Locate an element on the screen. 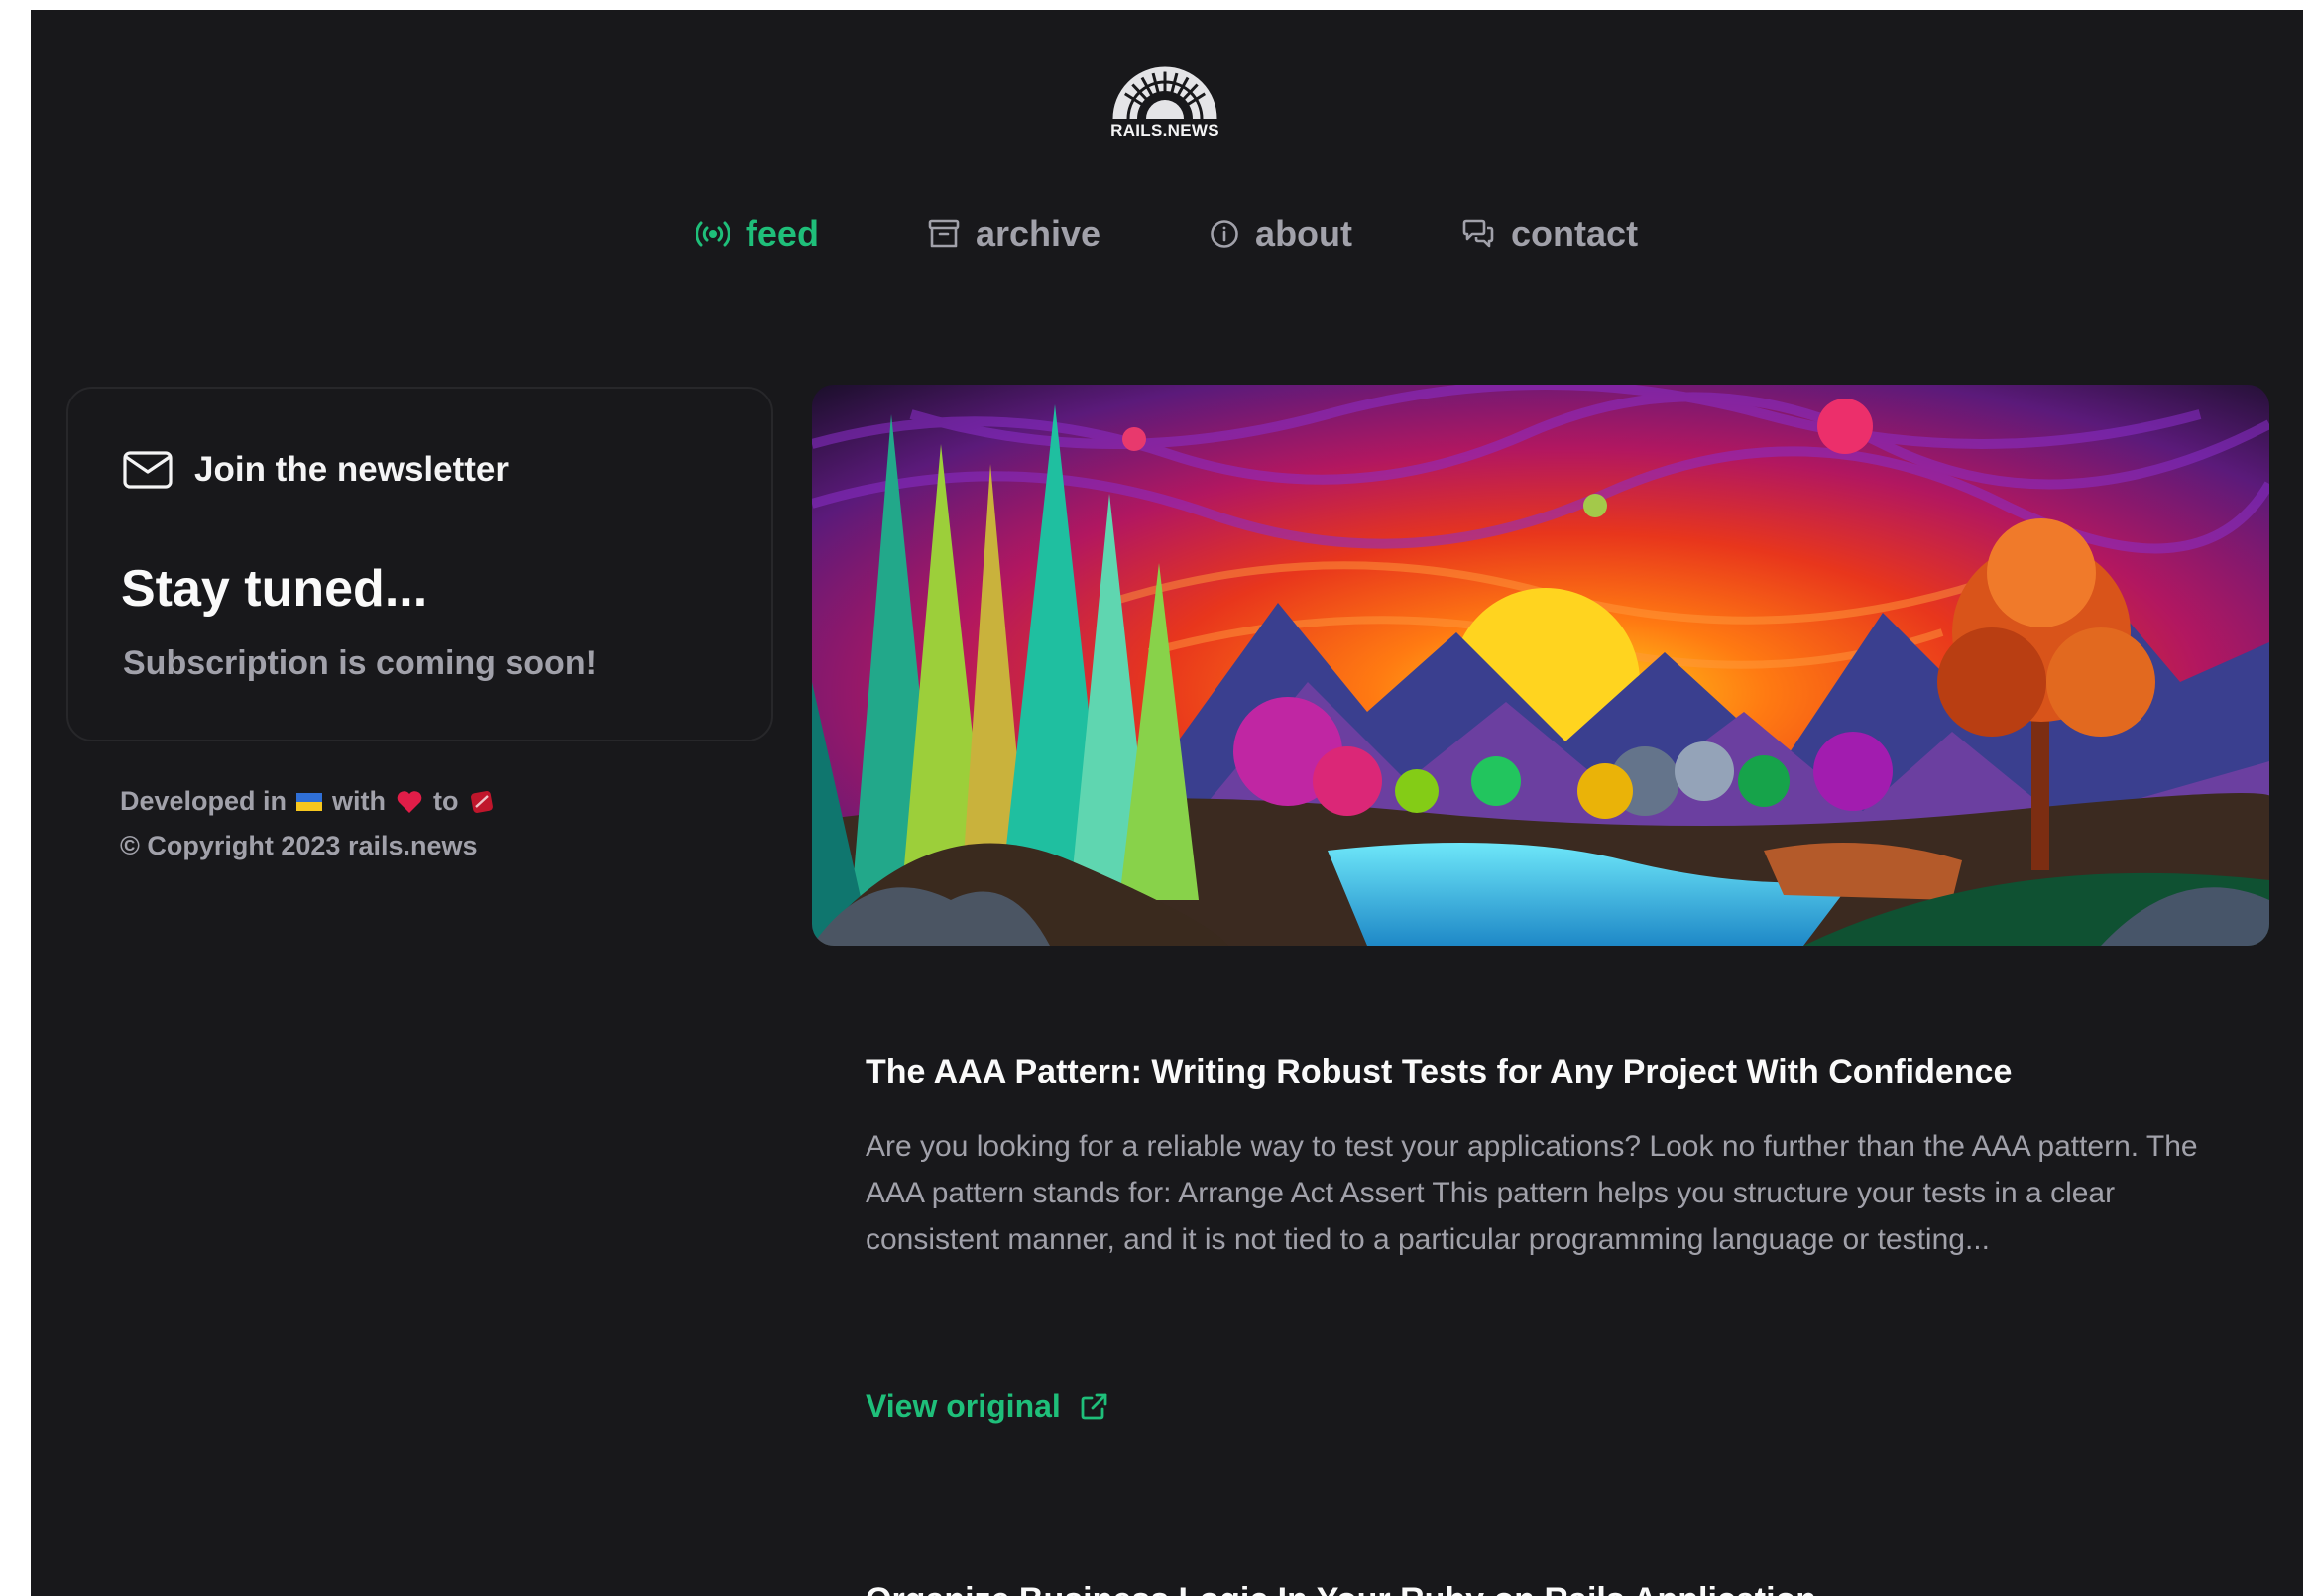 Image resolution: width=2315 pixels, height=1596 pixels. nav-item-about: about is located at coordinates (1281, 234).